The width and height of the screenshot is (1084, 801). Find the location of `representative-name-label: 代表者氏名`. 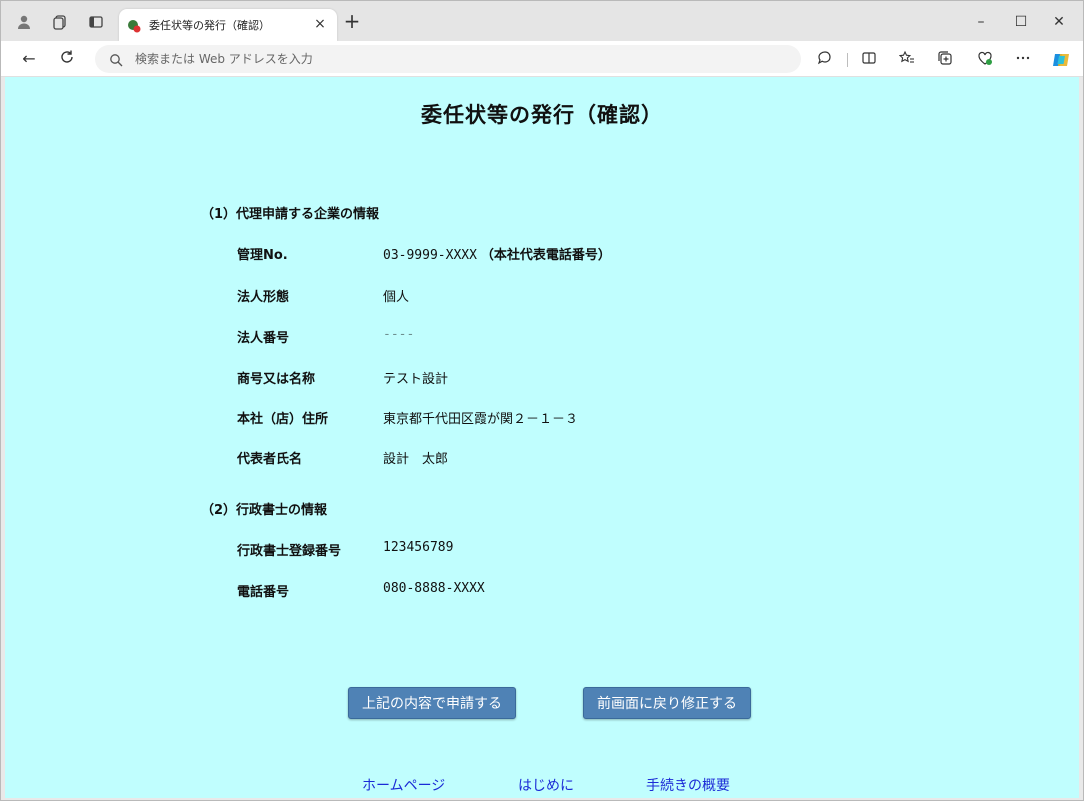

representative-name-label: 代表者氏名 is located at coordinates (270, 459).